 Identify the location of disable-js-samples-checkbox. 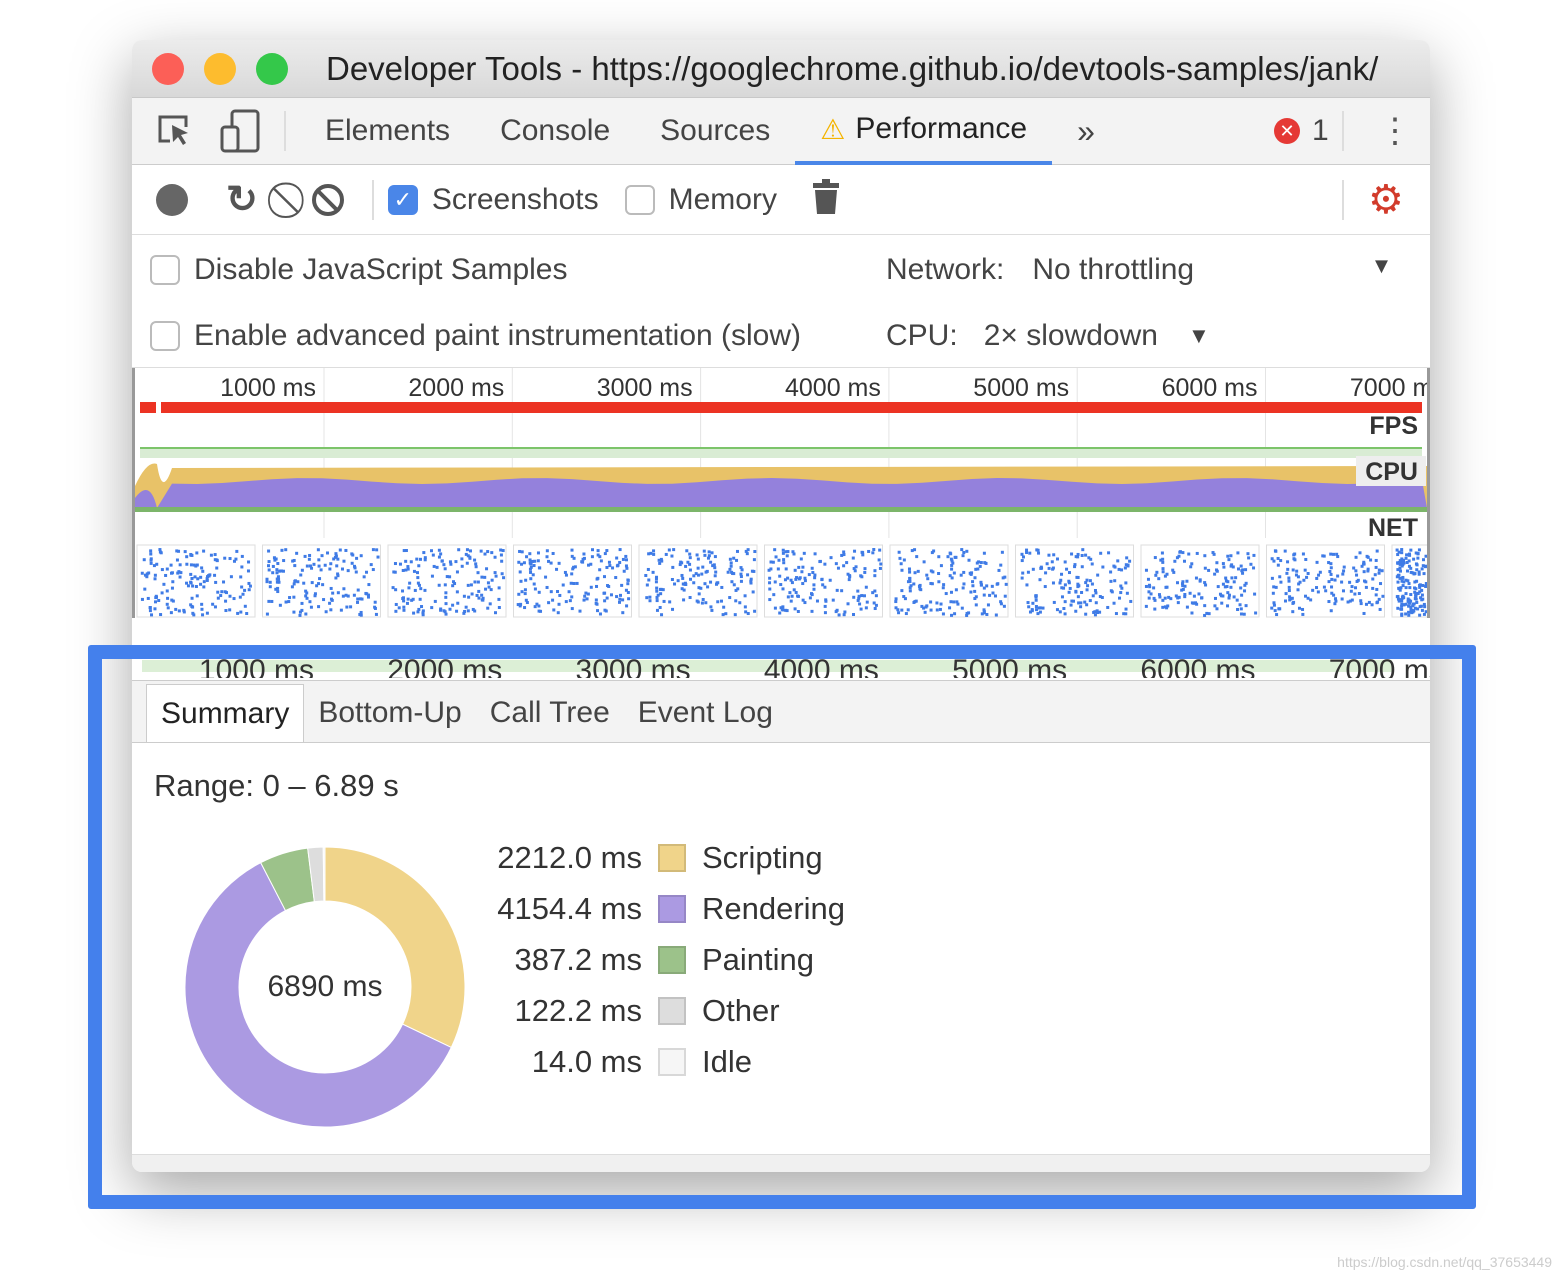
(165, 270).